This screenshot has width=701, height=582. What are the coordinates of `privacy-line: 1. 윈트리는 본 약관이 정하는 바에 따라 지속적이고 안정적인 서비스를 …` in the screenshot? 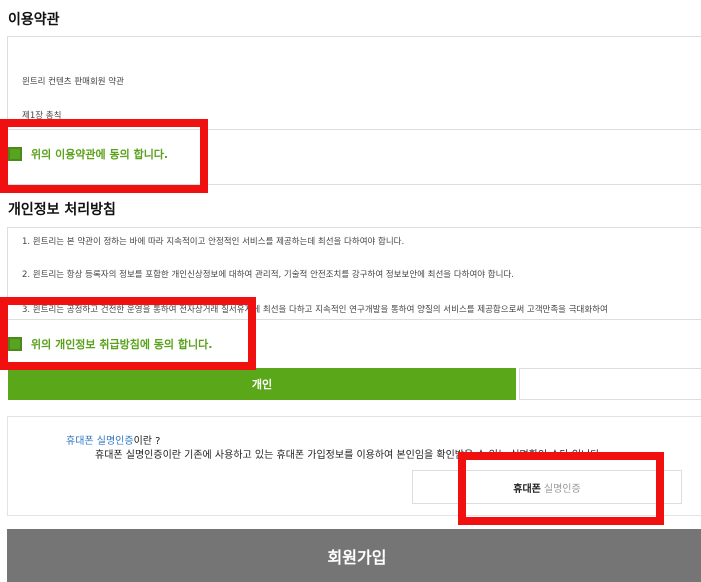 It's located at (213, 242).